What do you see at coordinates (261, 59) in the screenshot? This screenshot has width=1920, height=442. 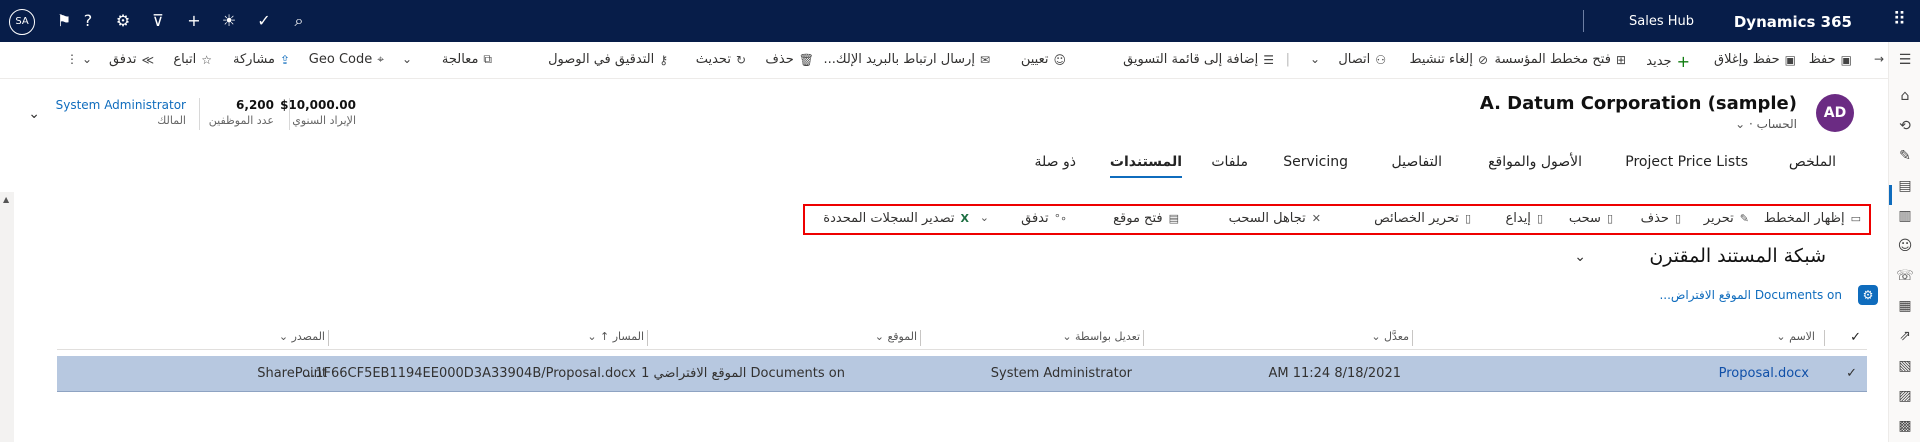 I see `share-button: ⇪ مشاركة` at bounding box center [261, 59].